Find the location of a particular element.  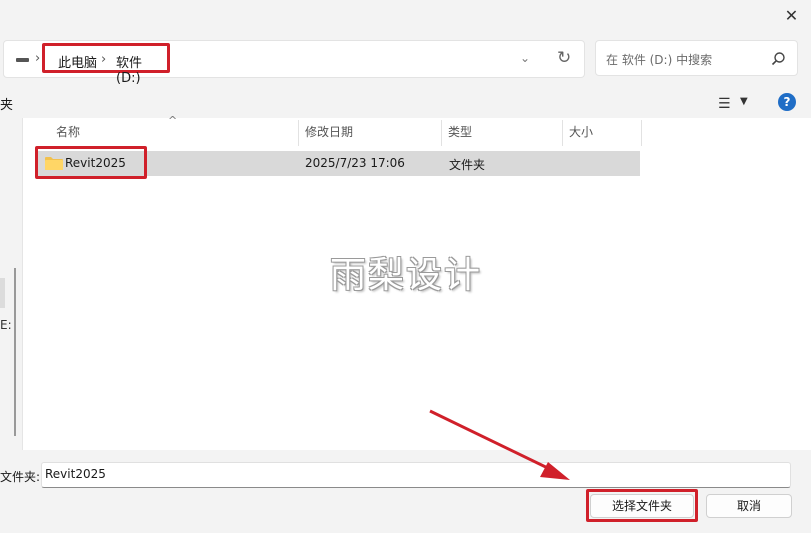

file-modified: 2025/7/23 17:06 is located at coordinates (355, 163).